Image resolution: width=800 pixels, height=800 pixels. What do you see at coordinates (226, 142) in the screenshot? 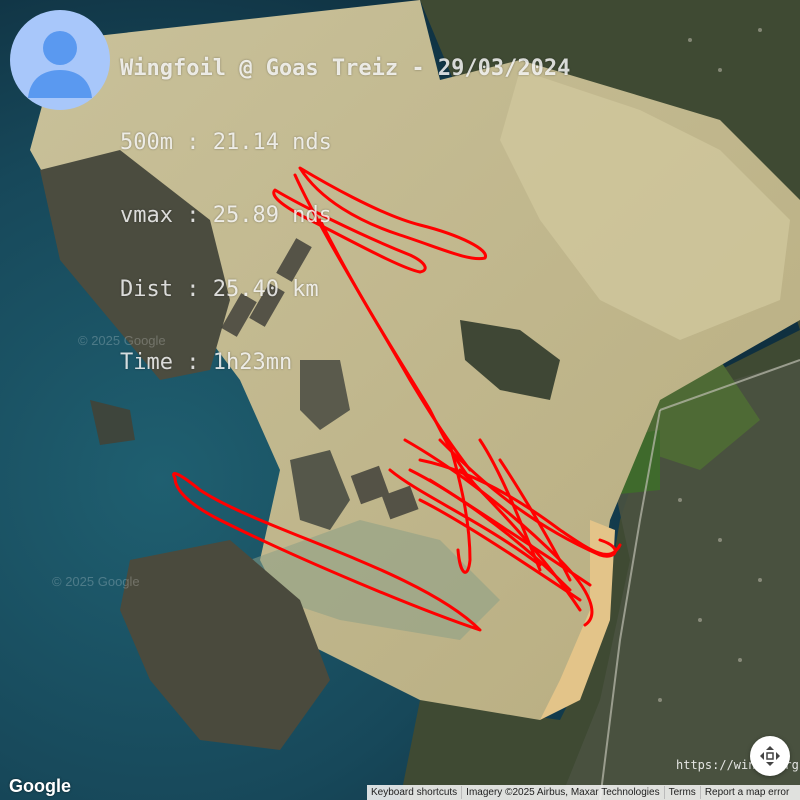
I see `stat-500m: 500m : 21.14 nds` at bounding box center [226, 142].